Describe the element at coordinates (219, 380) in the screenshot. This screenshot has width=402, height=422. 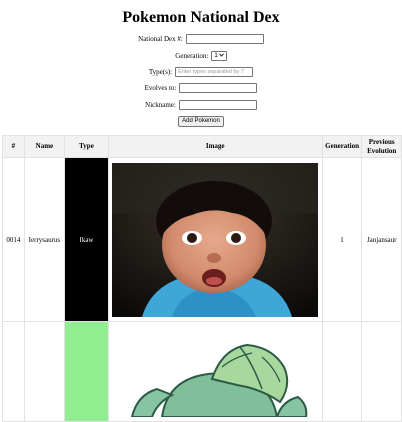
I see `bulbasaur-image` at that location.